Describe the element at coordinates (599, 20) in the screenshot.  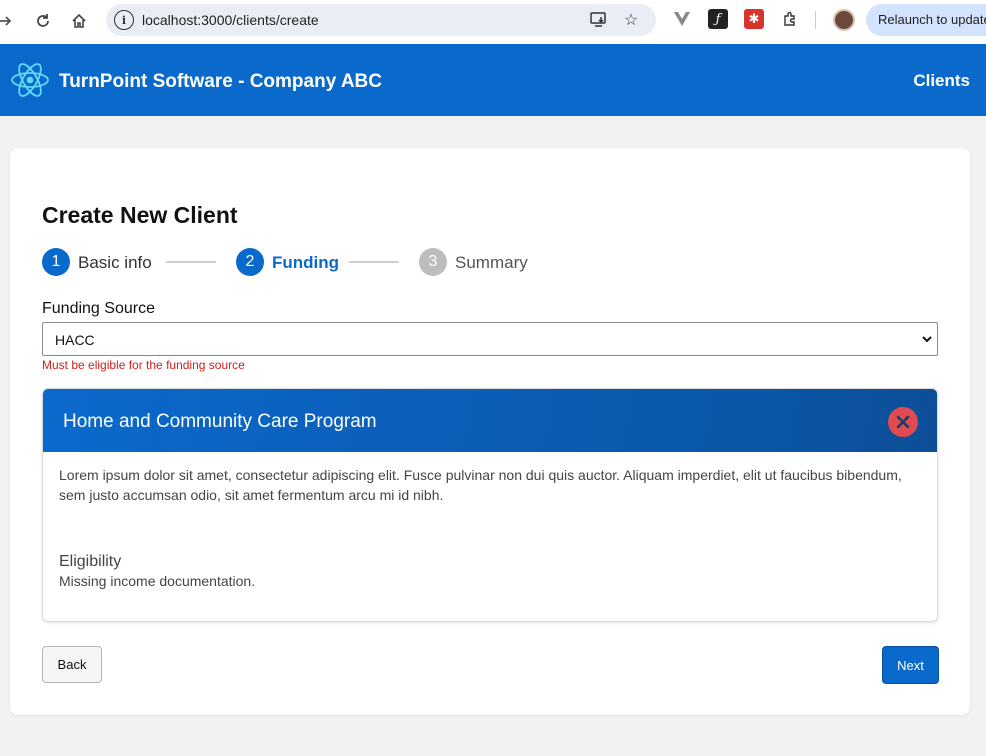
I see `install-app-icon` at that location.